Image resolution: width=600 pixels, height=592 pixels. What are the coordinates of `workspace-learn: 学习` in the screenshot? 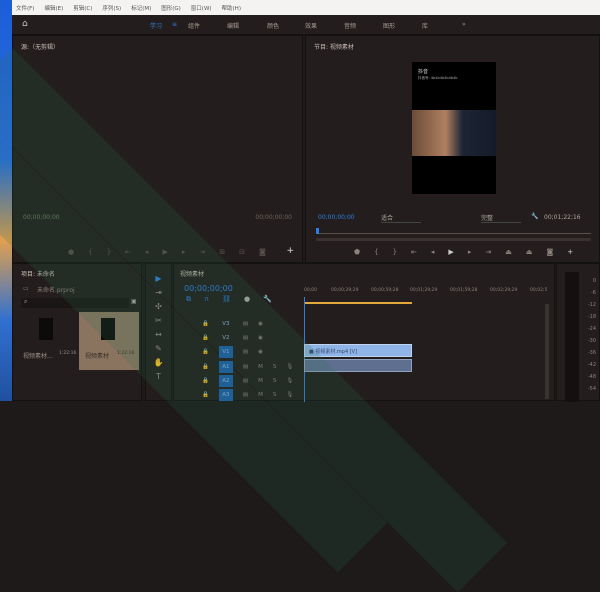 It's located at (156, 25).